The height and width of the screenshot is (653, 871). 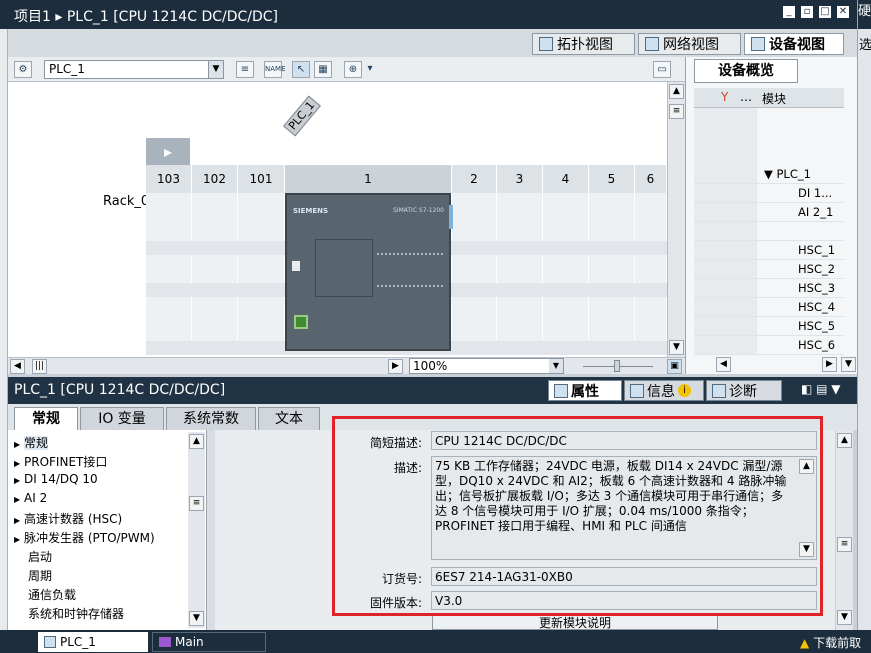 I want to click on module-name: HSC_1, so click(x=817, y=250).